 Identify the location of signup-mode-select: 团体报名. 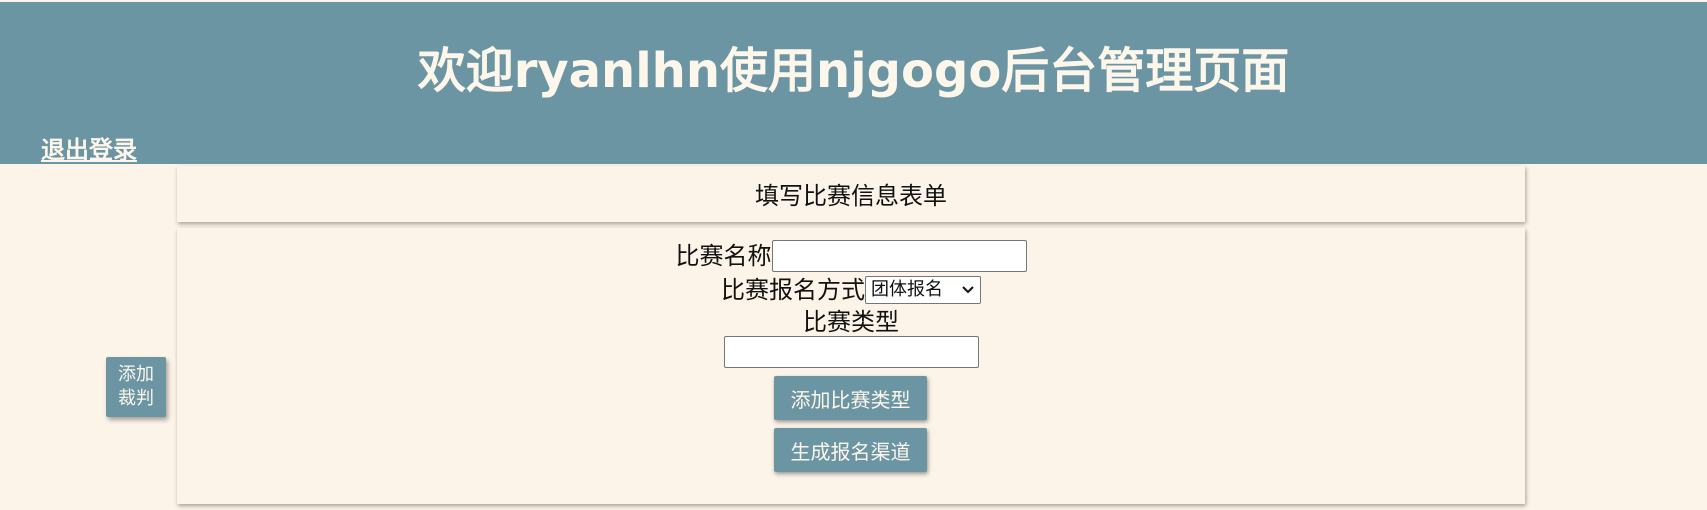
(923, 290).